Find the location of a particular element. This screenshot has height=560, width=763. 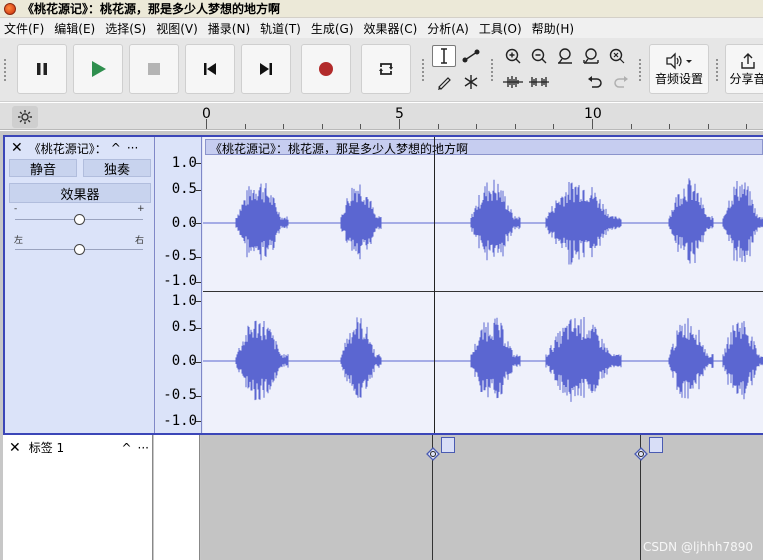

redo-button is located at coordinates (621, 82).